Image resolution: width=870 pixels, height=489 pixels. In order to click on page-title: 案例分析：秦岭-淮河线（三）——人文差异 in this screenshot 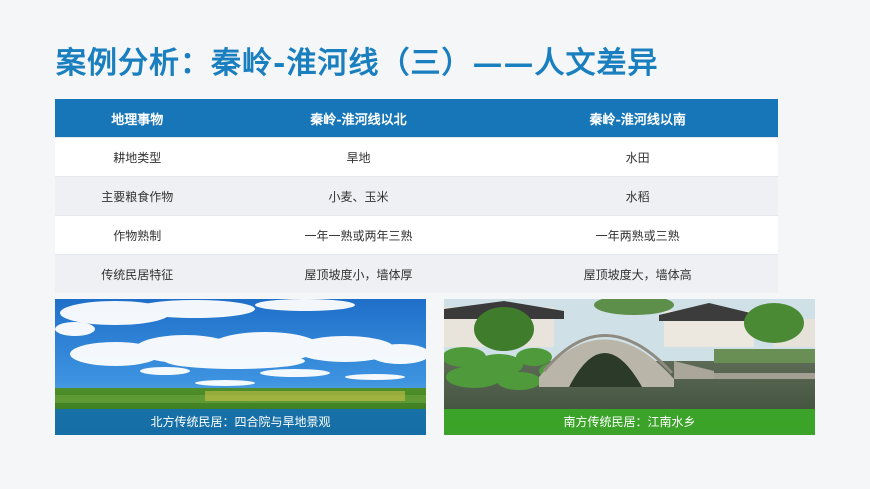, I will do `click(357, 63)`.